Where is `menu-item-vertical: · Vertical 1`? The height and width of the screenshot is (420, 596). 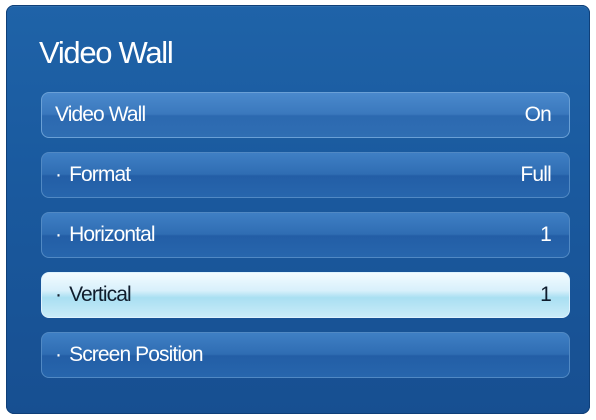
menu-item-vertical: · Vertical 1 is located at coordinates (305, 295).